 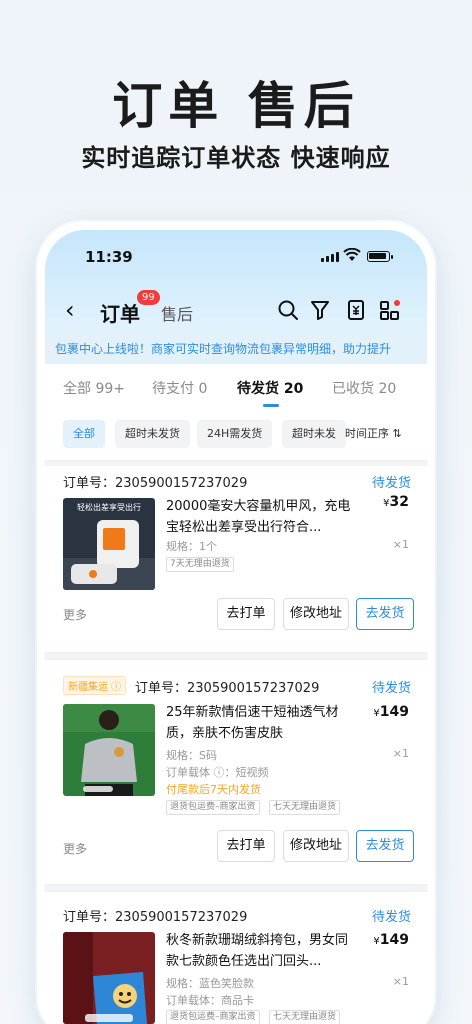 What do you see at coordinates (356, 310) in the screenshot?
I see `invoice-icon` at bounding box center [356, 310].